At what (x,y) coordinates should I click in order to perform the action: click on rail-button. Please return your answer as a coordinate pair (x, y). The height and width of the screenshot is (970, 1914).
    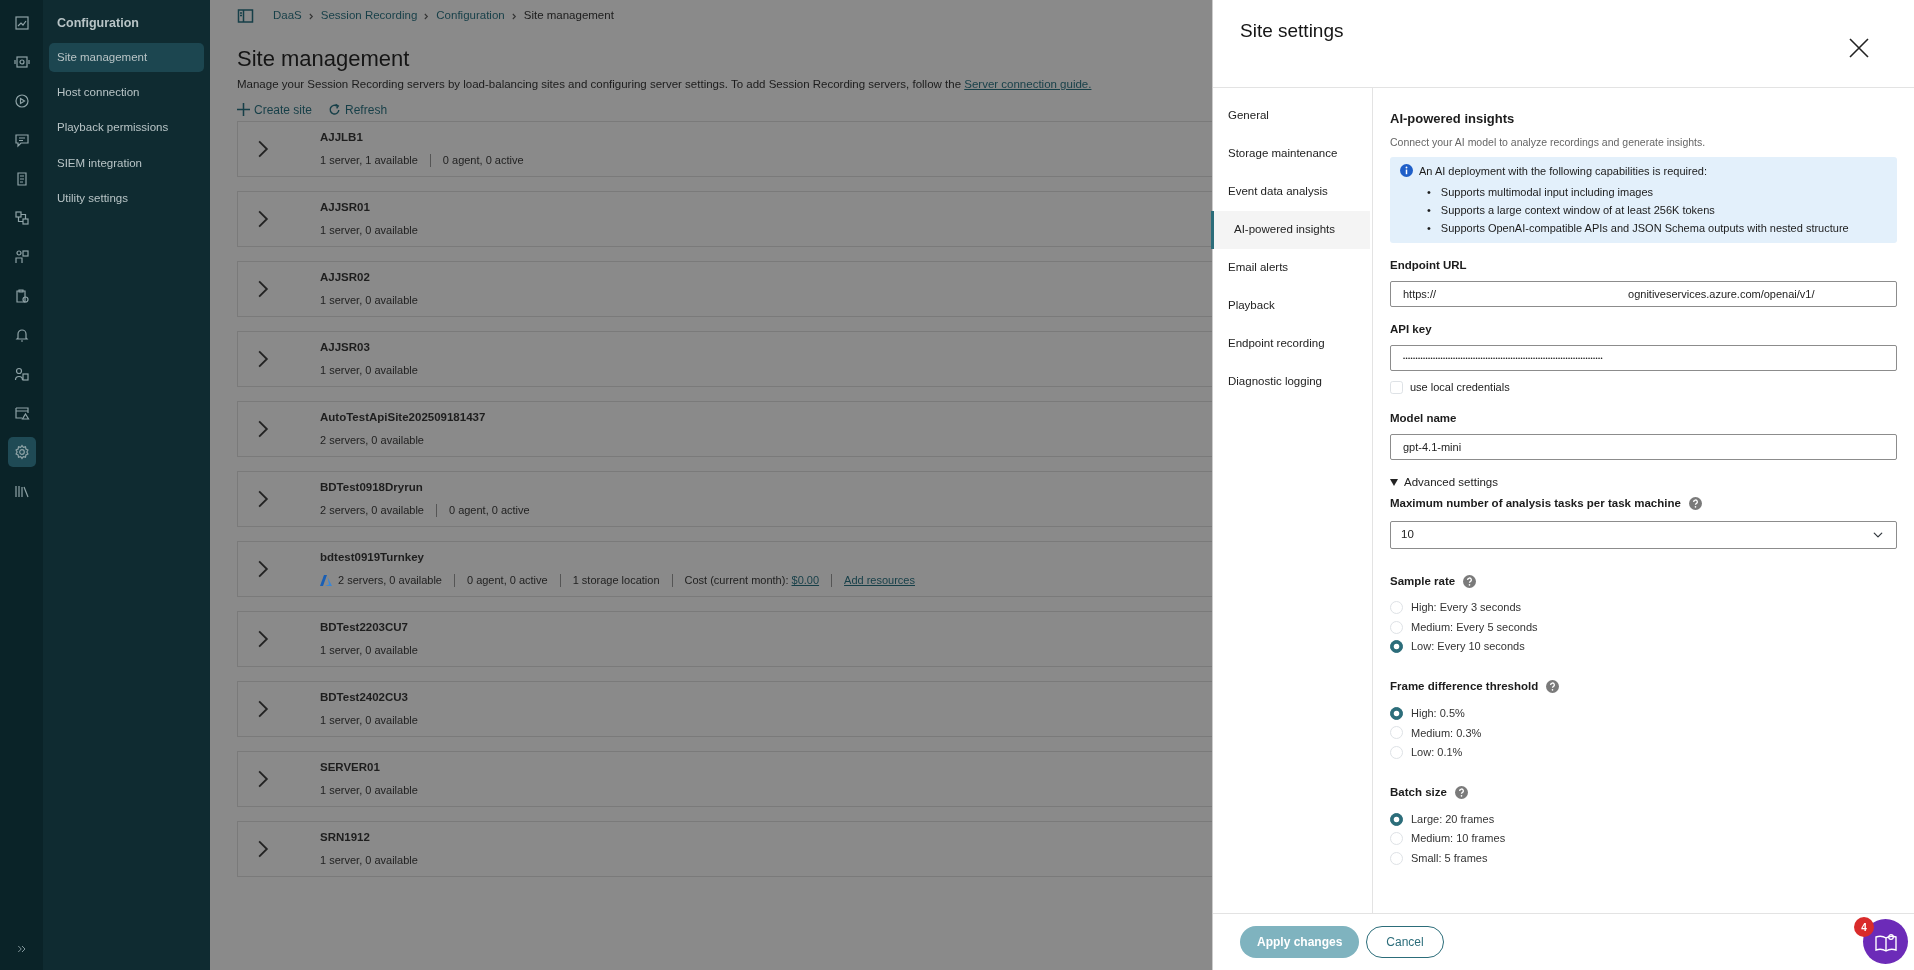
    Looking at the image, I should click on (21, 452).